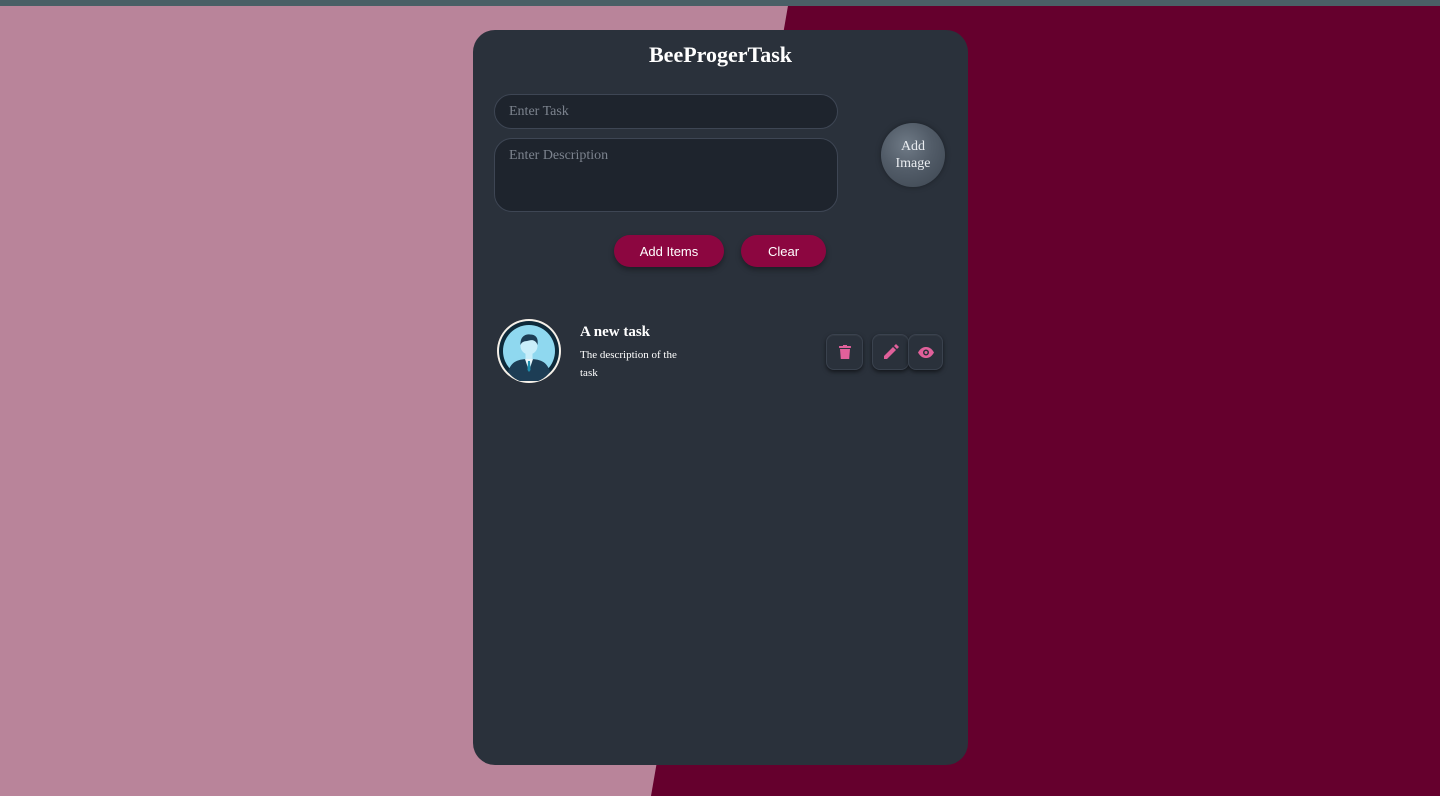  Describe the element at coordinates (666, 111) in the screenshot. I see `task-input` at that location.